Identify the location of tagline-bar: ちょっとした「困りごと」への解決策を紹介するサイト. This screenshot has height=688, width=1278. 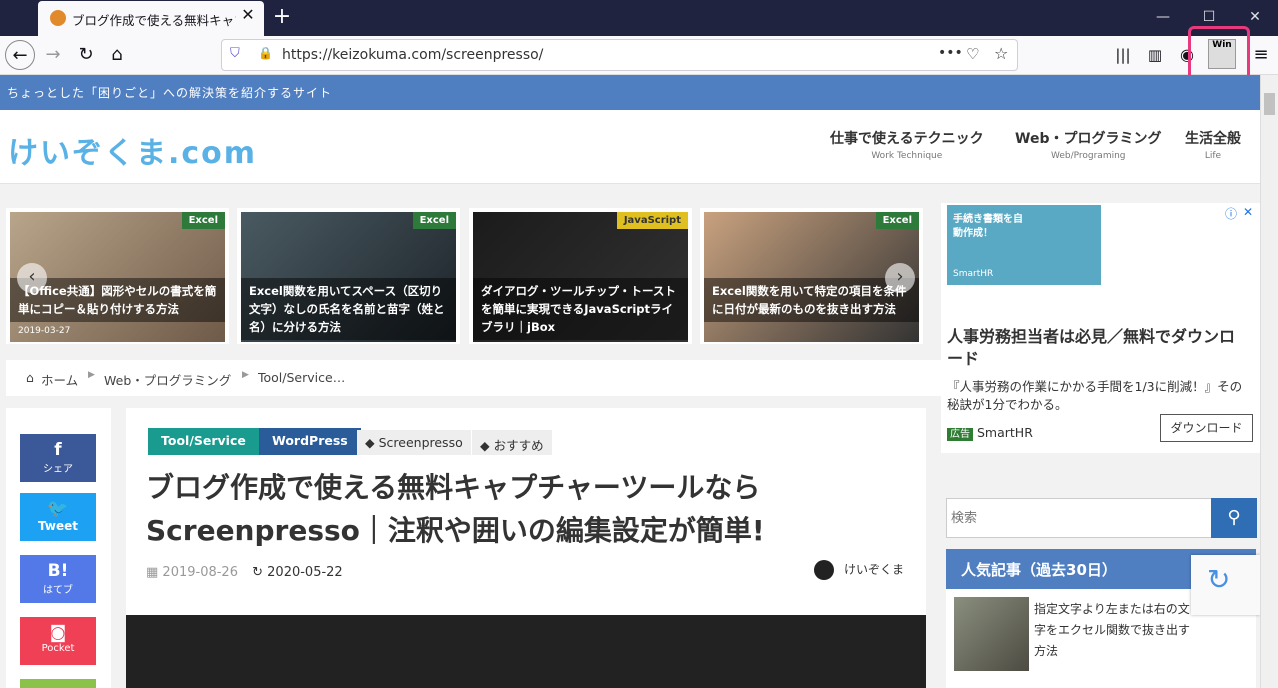
(630, 92).